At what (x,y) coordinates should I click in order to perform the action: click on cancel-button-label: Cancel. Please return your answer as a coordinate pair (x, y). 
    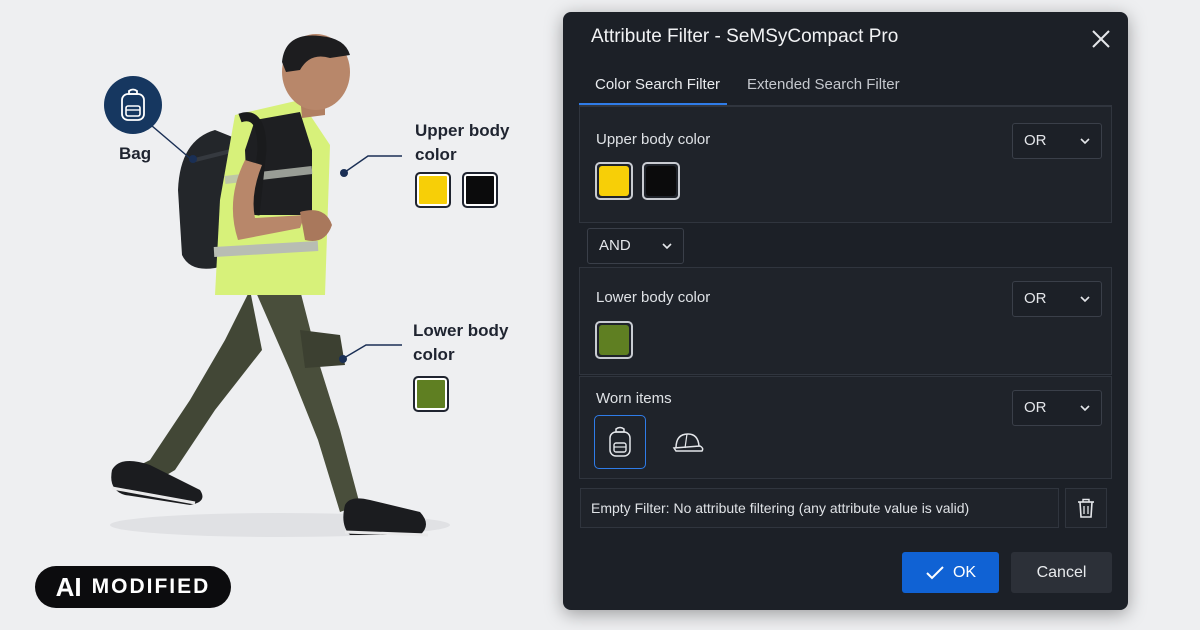
    Looking at the image, I should click on (1061, 572).